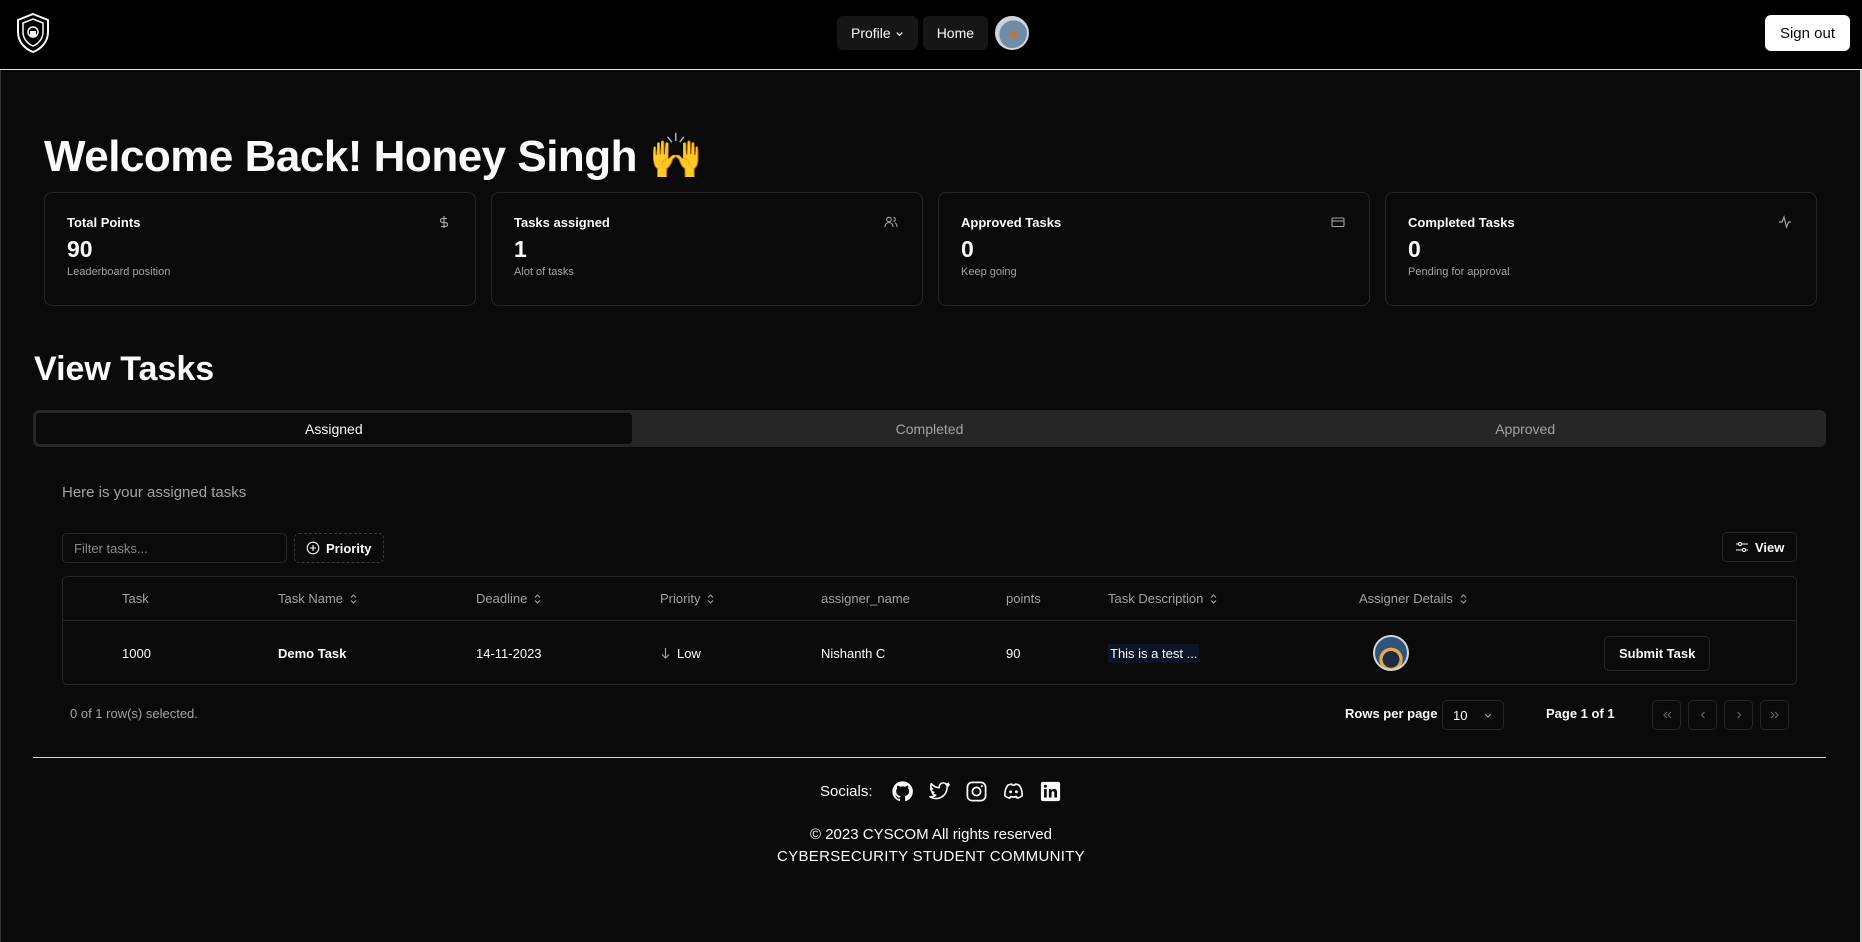 This screenshot has width=1862, height=942. I want to click on discord-icon, so click(1013, 791).